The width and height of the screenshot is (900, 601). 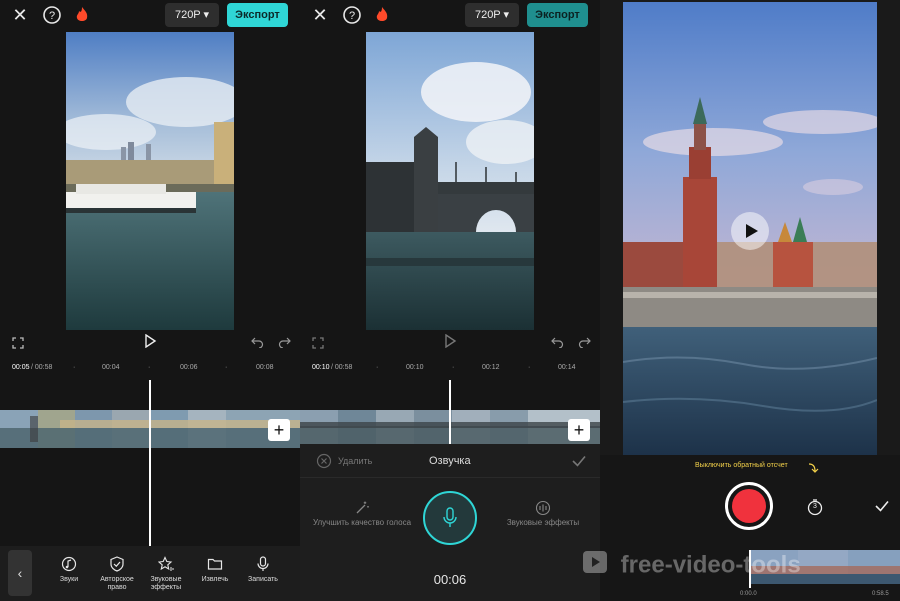 I want to click on folder-icon, so click(x=215, y=565).